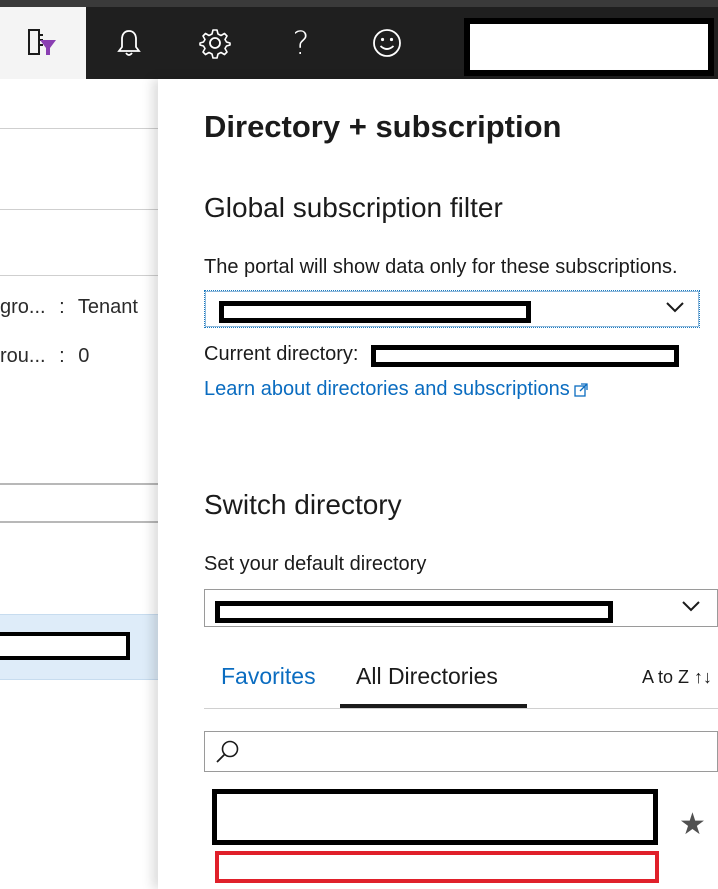 The image size is (718, 889). I want to click on default-directory-dropdown, so click(461, 608).